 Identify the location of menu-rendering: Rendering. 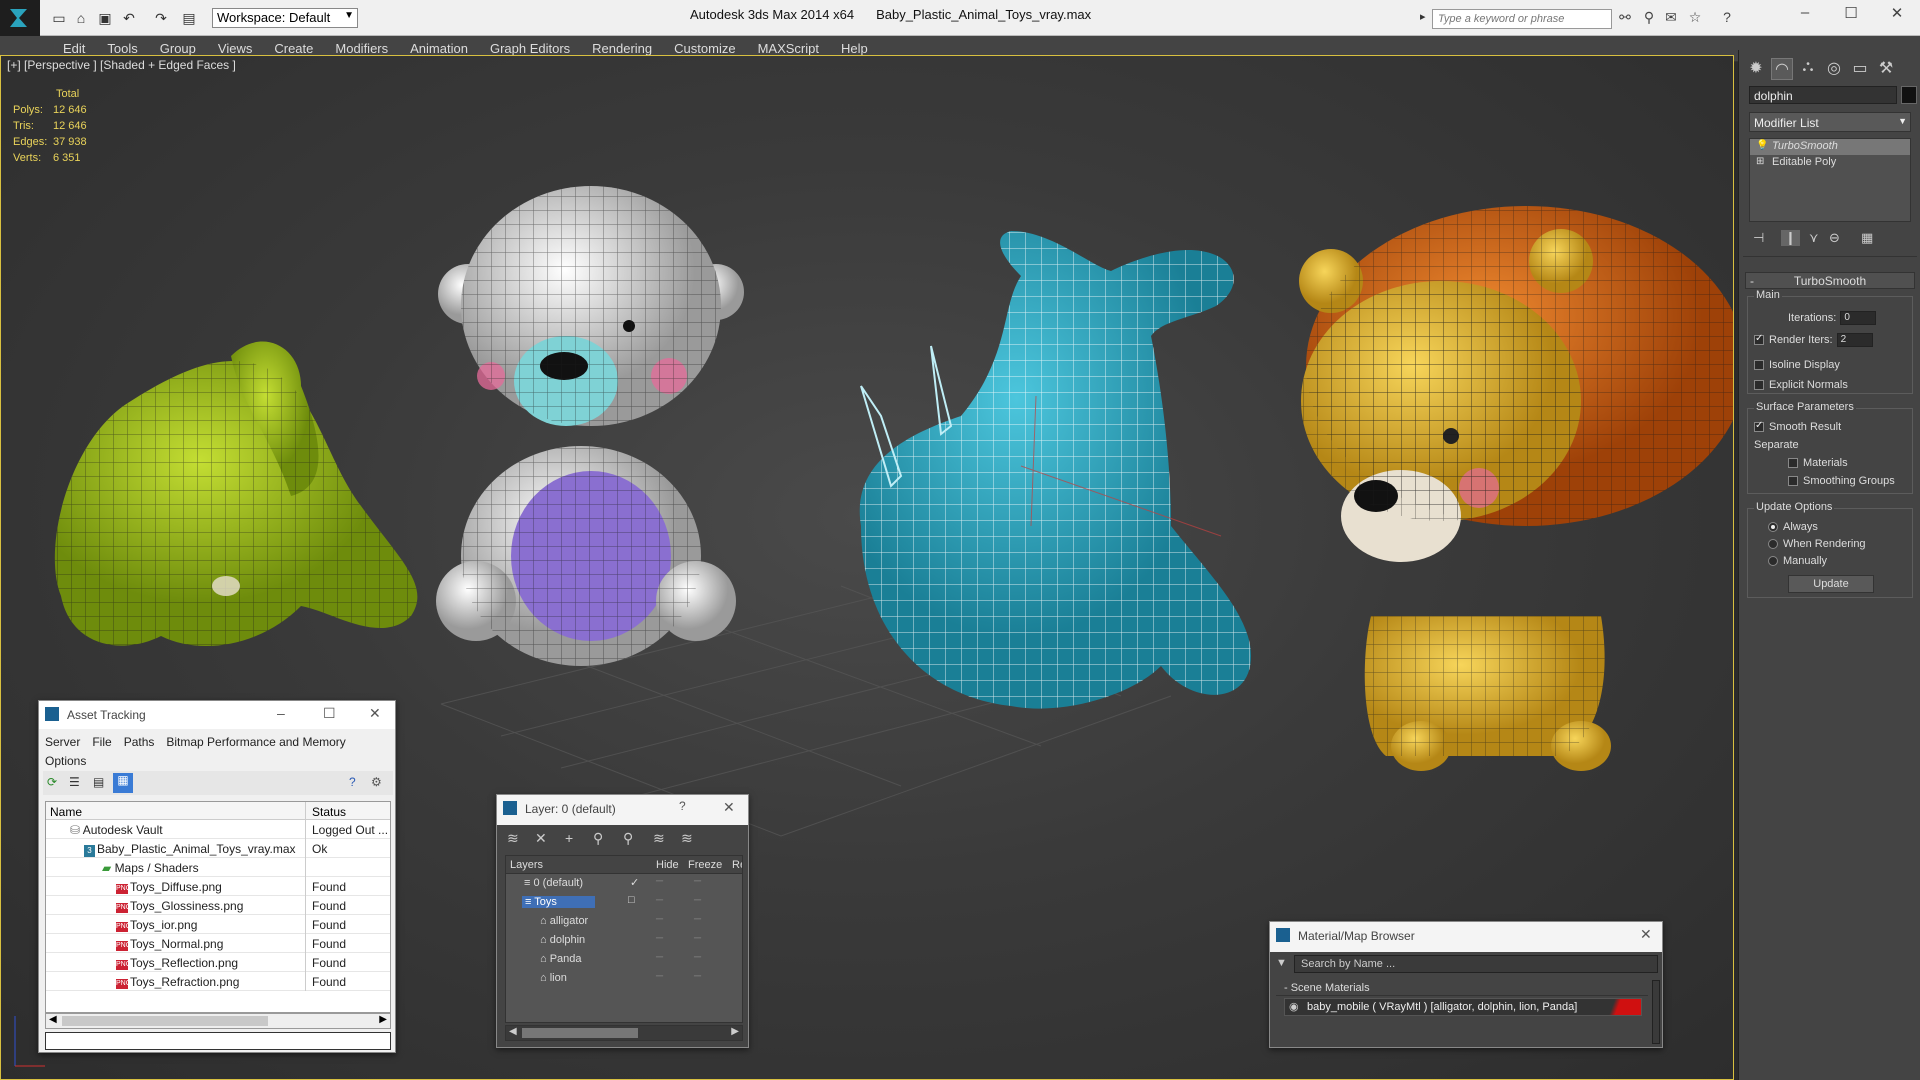
(622, 46).